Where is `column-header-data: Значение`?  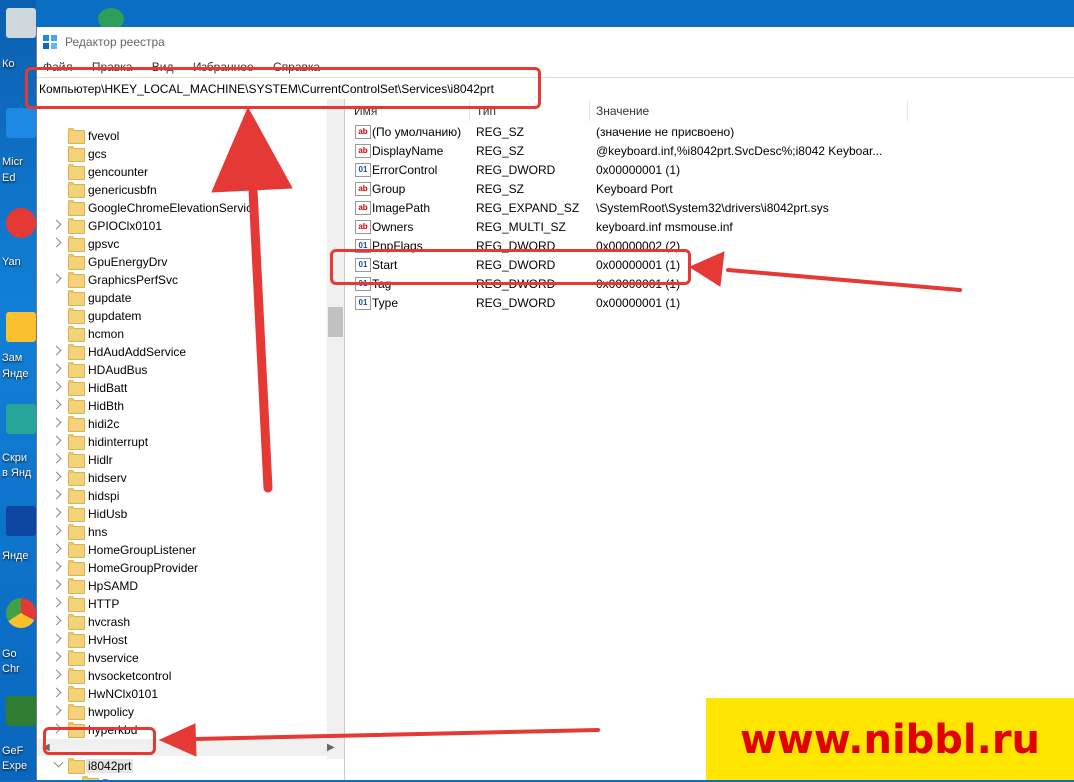
column-header-data: Значение is located at coordinates (749, 111).